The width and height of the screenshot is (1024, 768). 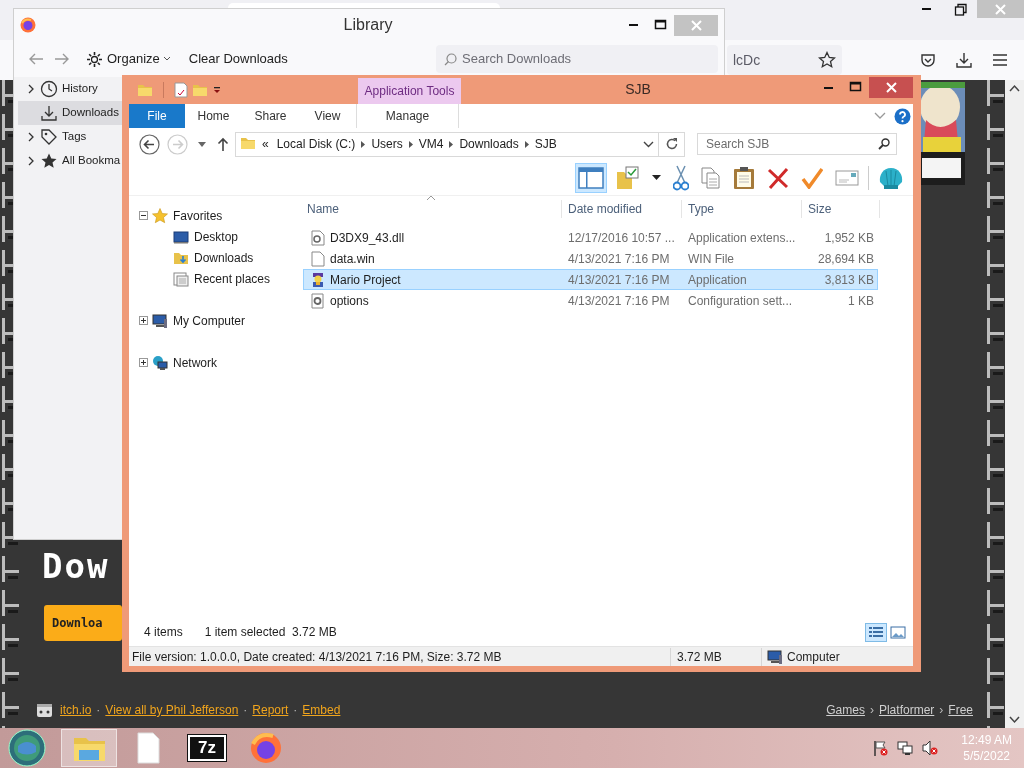 I want to click on search-field: Search Downloads, so click(x=577, y=59).